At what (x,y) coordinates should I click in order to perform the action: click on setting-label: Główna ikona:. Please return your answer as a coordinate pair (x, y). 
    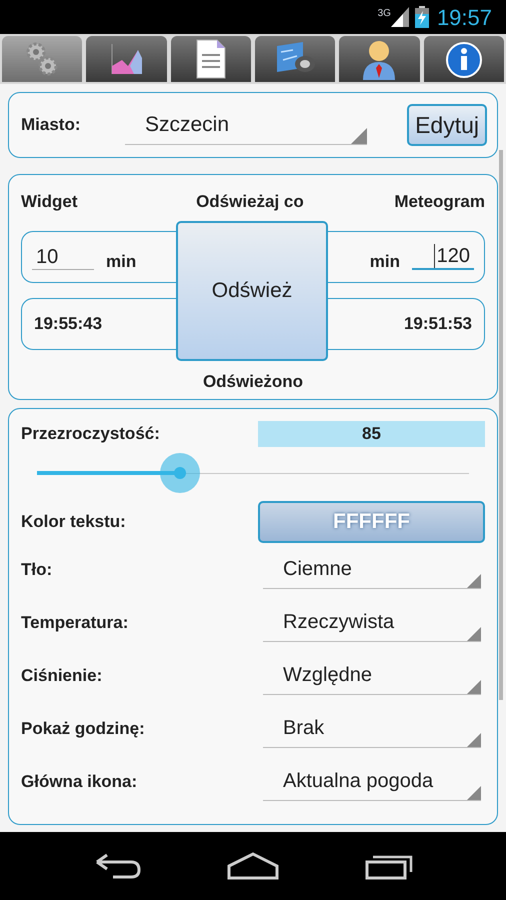
    Looking at the image, I should click on (79, 781).